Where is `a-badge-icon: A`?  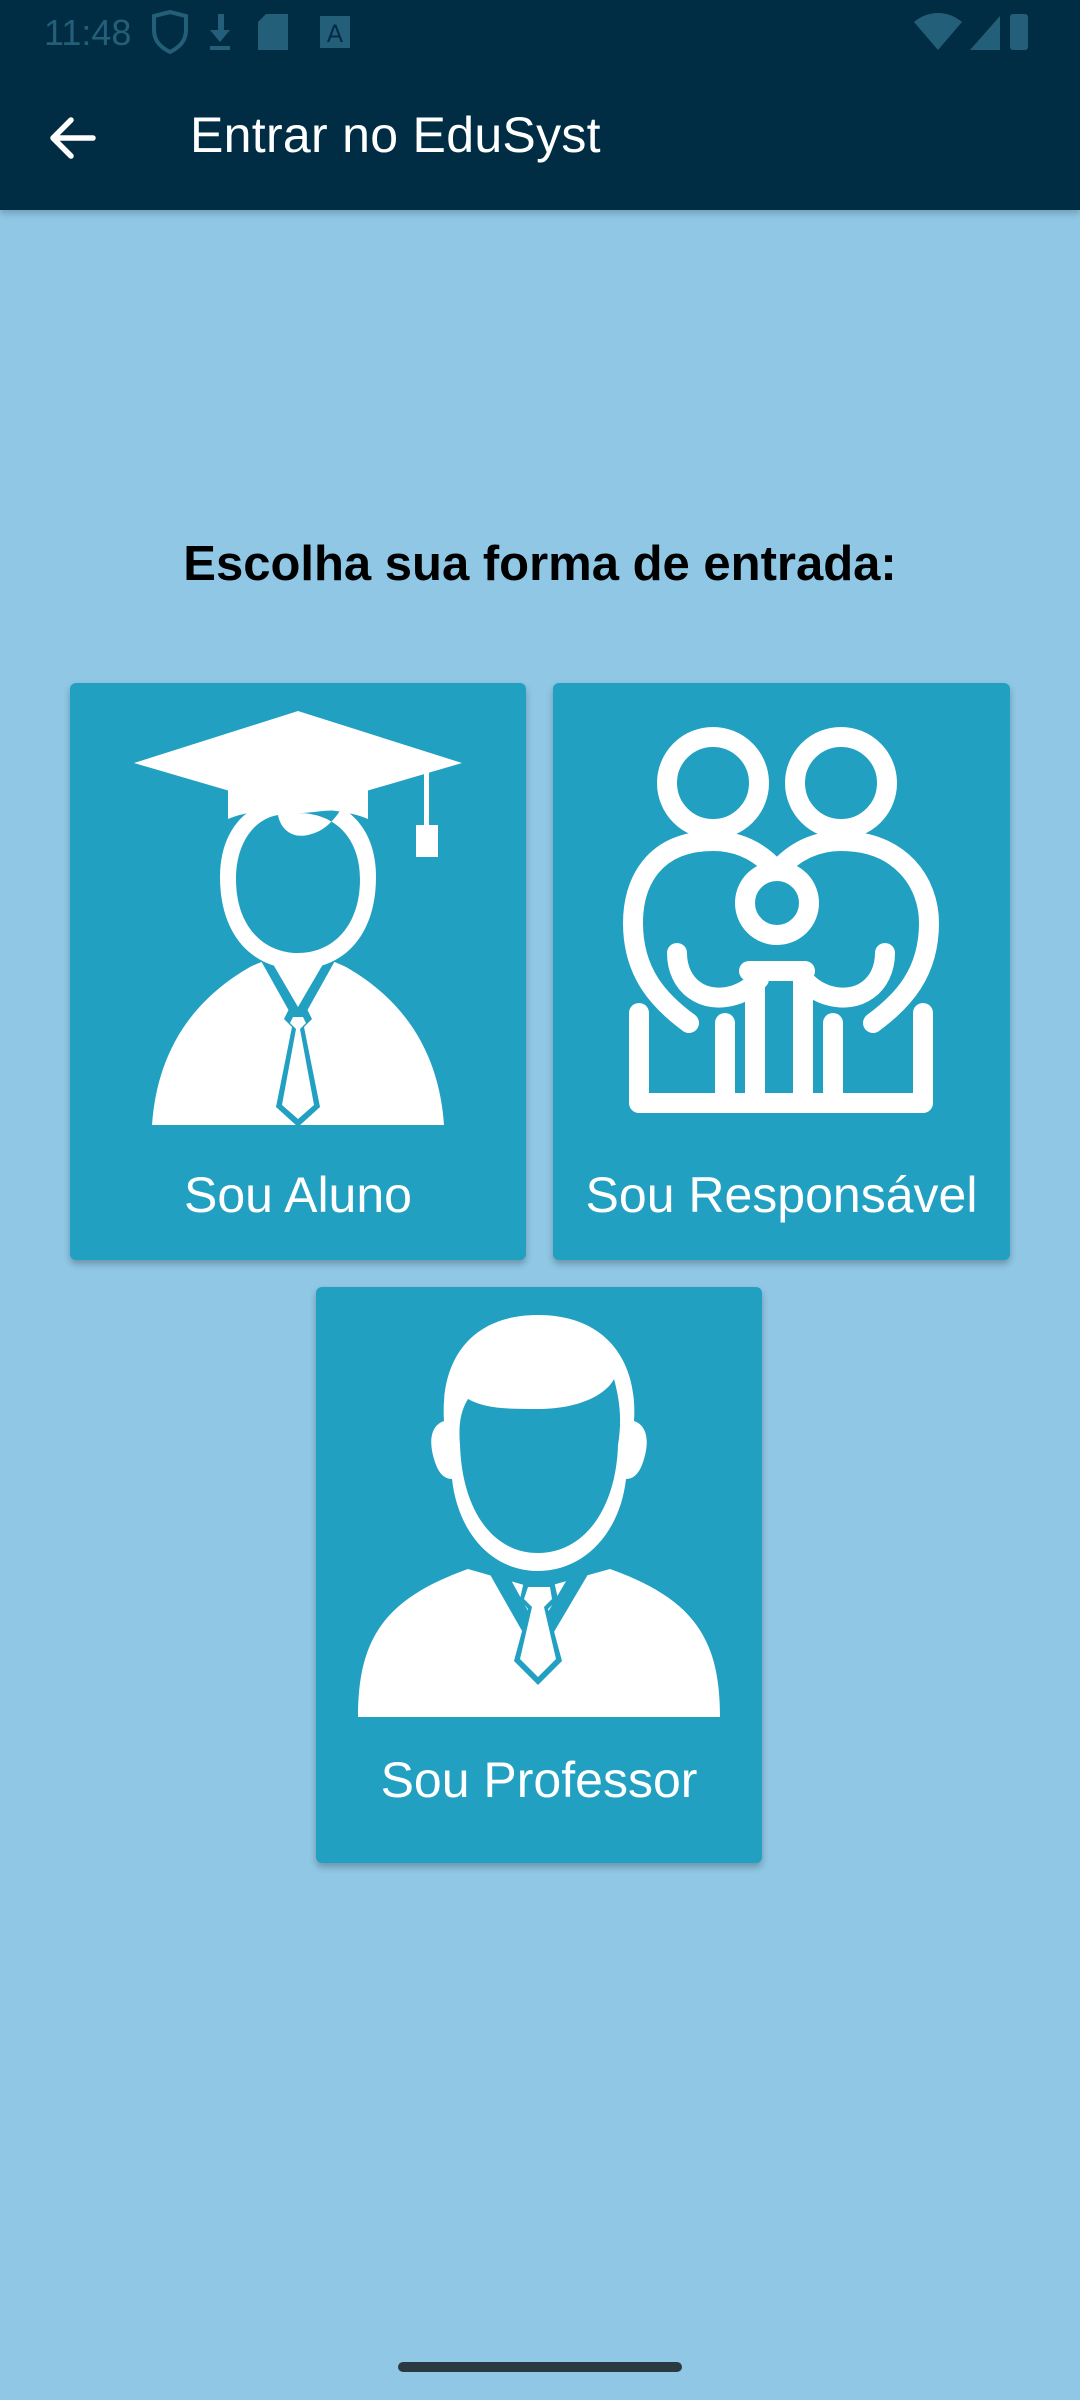 a-badge-icon: A is located at coordinates (335, 32).